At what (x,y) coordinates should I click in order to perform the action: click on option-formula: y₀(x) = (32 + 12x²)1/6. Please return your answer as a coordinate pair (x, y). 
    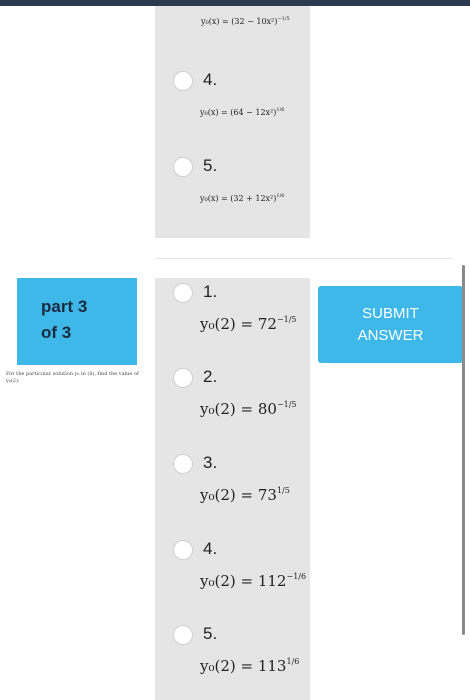
    Looking at the image, I should click on (242, 198).